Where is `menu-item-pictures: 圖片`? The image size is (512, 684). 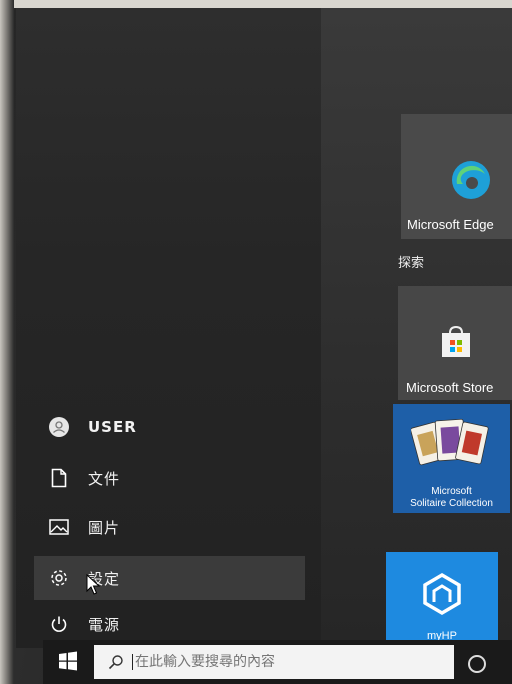 menu-item-pictures: 圖片 is located at coordinates (169, 527).